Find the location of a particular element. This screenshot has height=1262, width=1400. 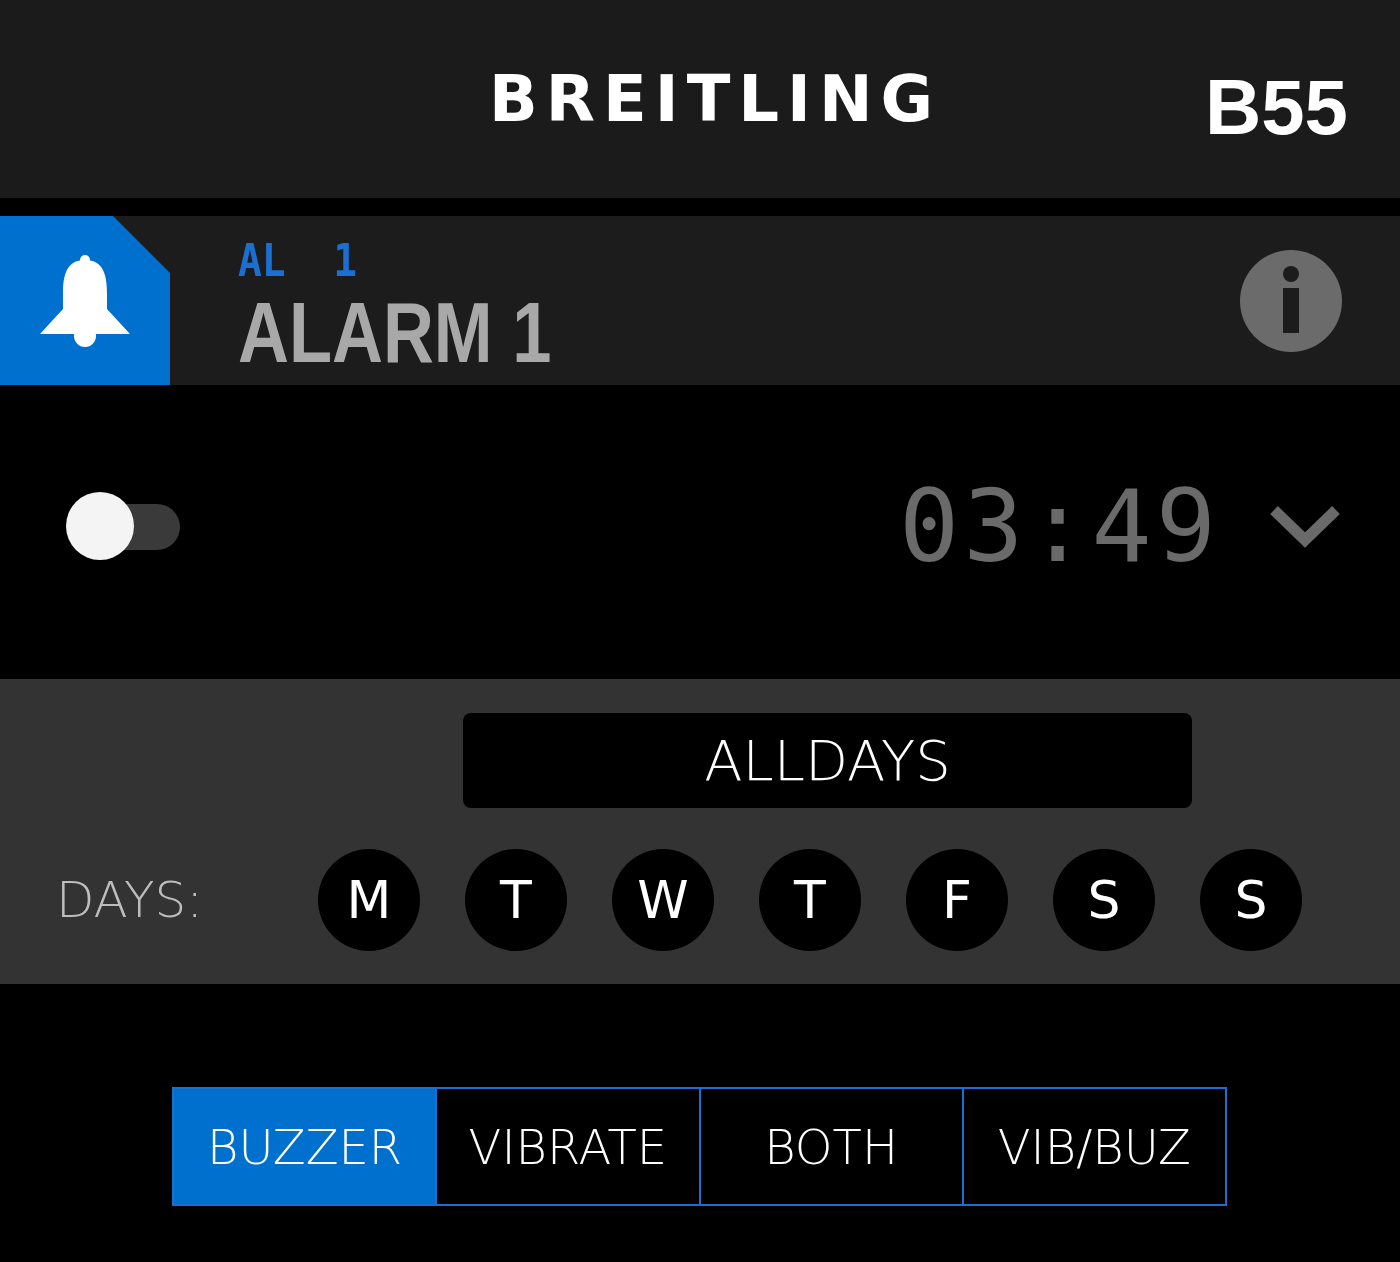

mode-tab: BUZZER is located at coordinates (305, 1146).